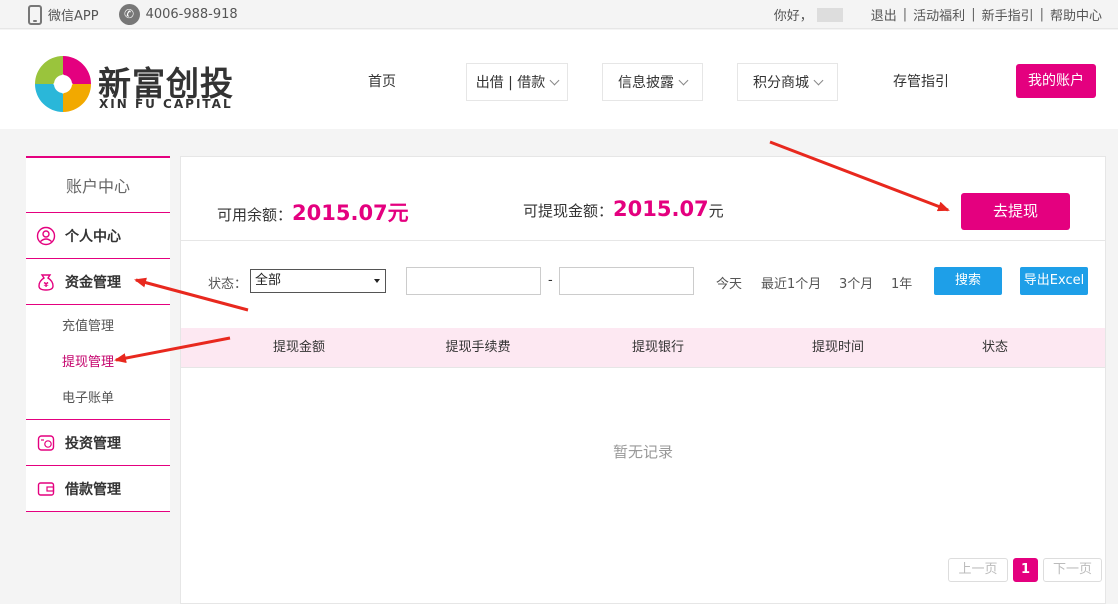 The height and width of the screenshot is (604, 1118). I want to click on column-header-bank: 提现银行, so click(657, 347).